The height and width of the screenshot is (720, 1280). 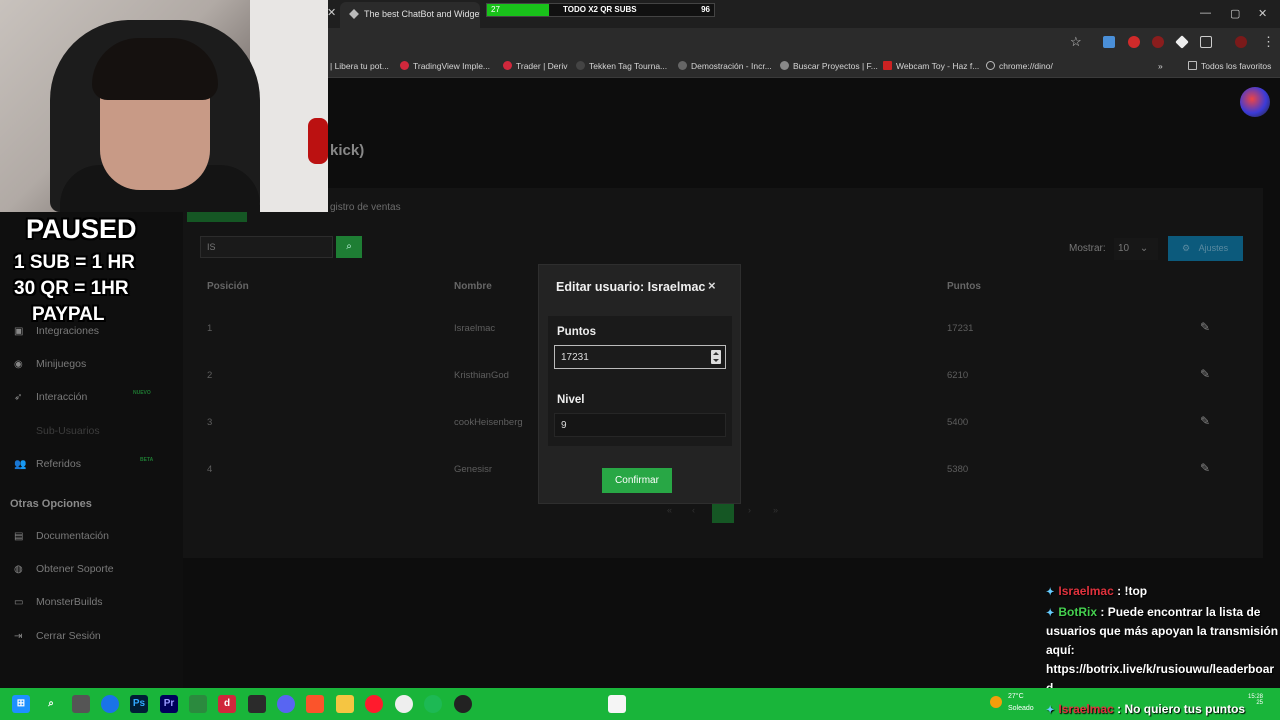 What do you see at coordinates (488, 422) in the screenshot?
I see `cell-name: cookHeisenberg` at bounding box center [488, 422].